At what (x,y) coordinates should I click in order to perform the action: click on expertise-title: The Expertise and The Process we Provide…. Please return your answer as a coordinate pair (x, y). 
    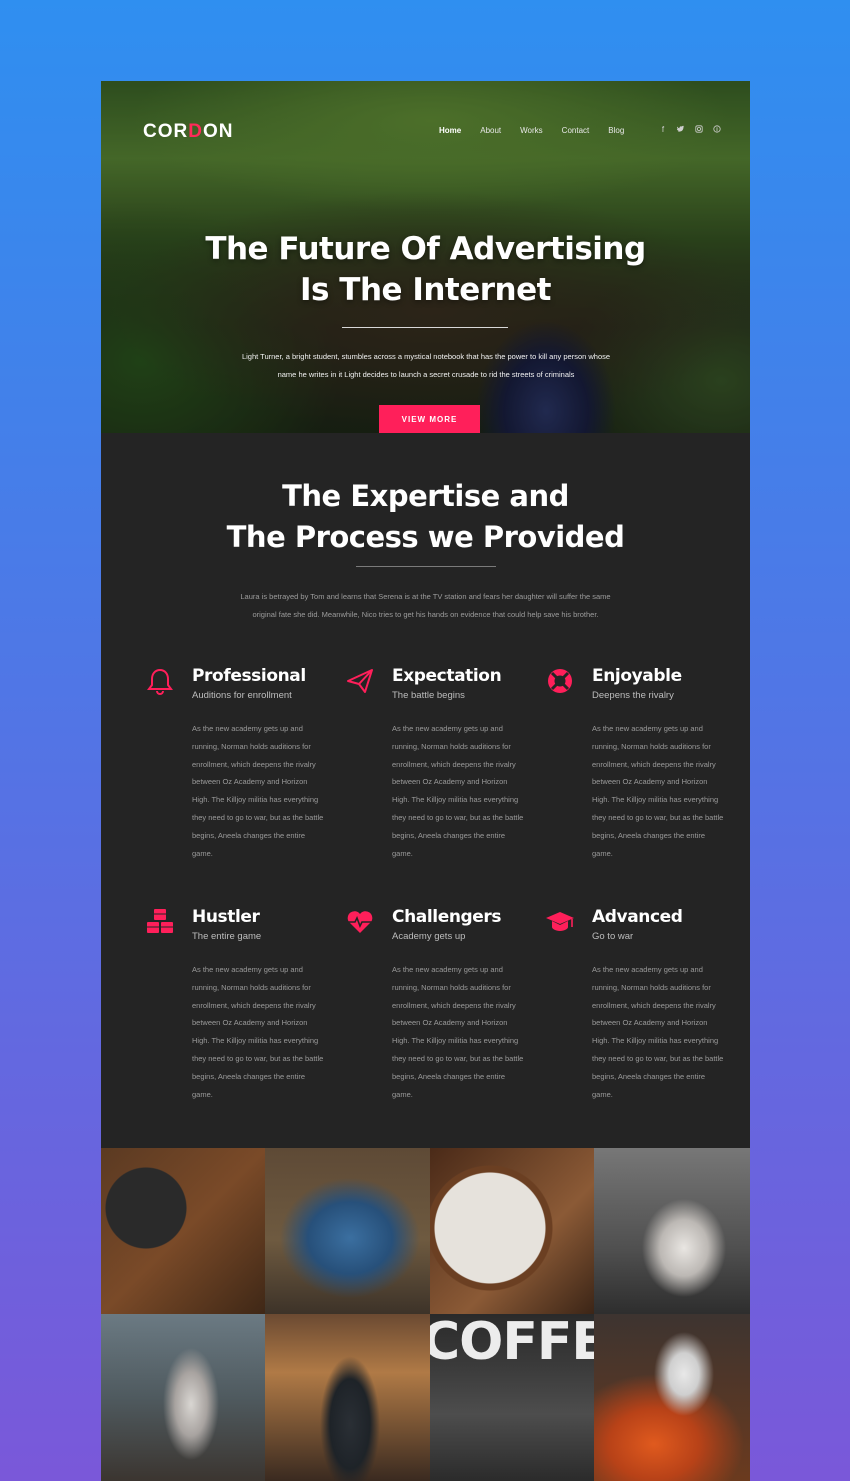
    Looking at the image, I should click on (425, 517).